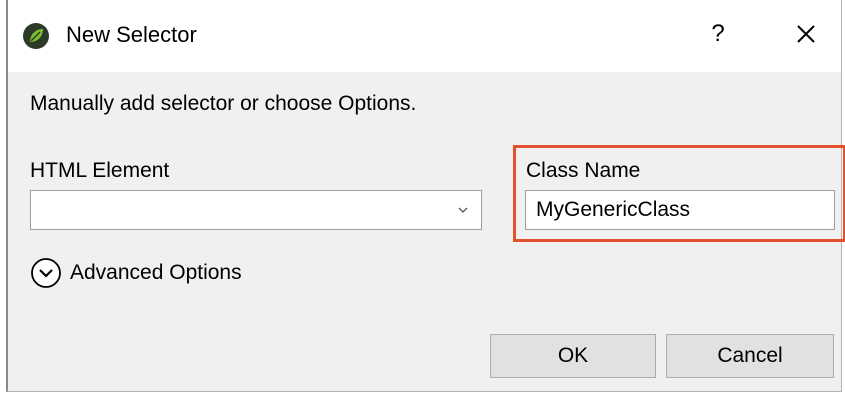 The height and width of the screenshot is (394, 845). What do you see at coordinates (718, 34) in the screenshot?
I see `help-button: ?` at bounding box center [718, 34].